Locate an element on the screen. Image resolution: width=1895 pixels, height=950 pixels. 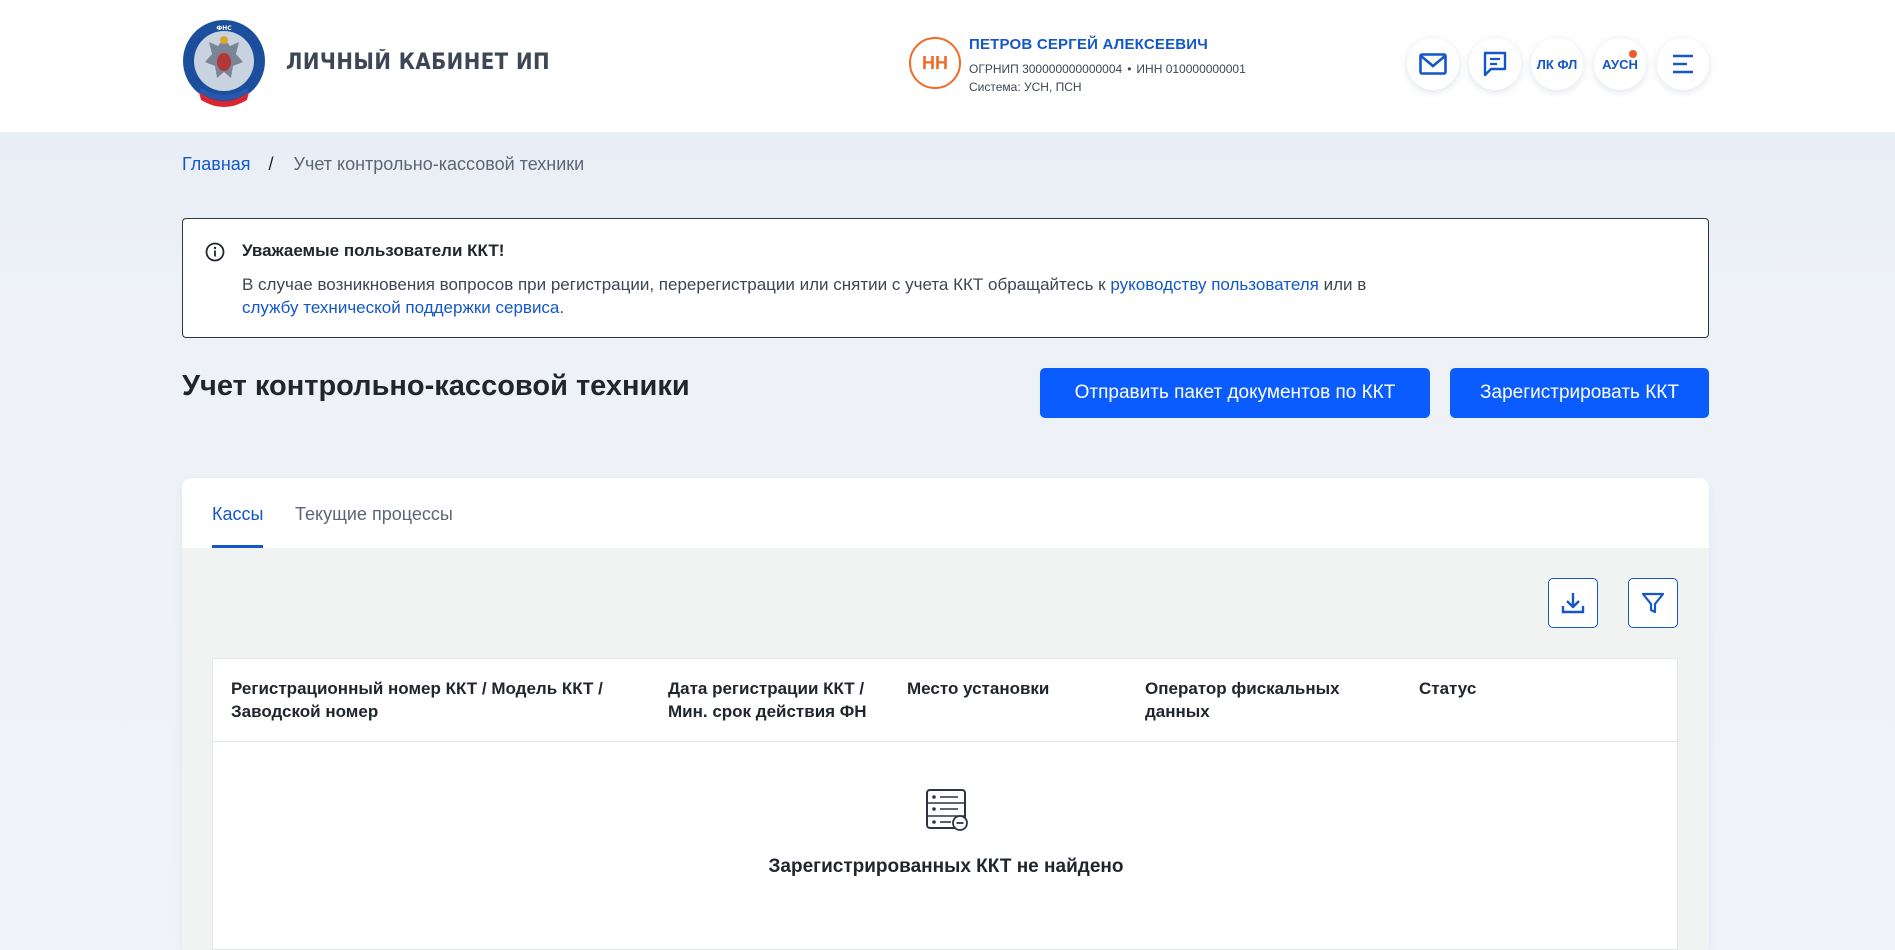
column-header-ofd-operator: Оператор фискальных данных is located at coordinates (1242, 700).